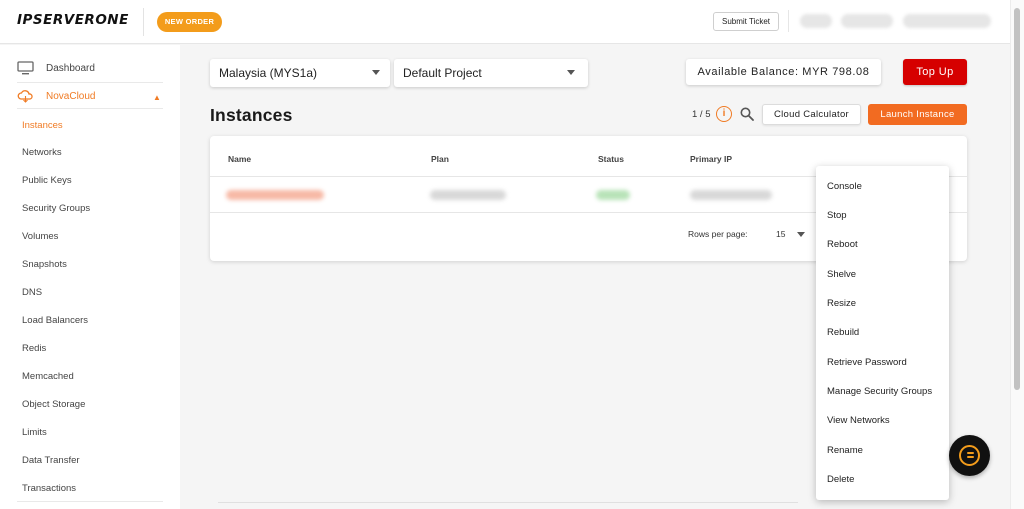 The height and width of the screenshot is (509, 1024). I want to click on sidebar-item-limits: Limits, so click(34, 432).